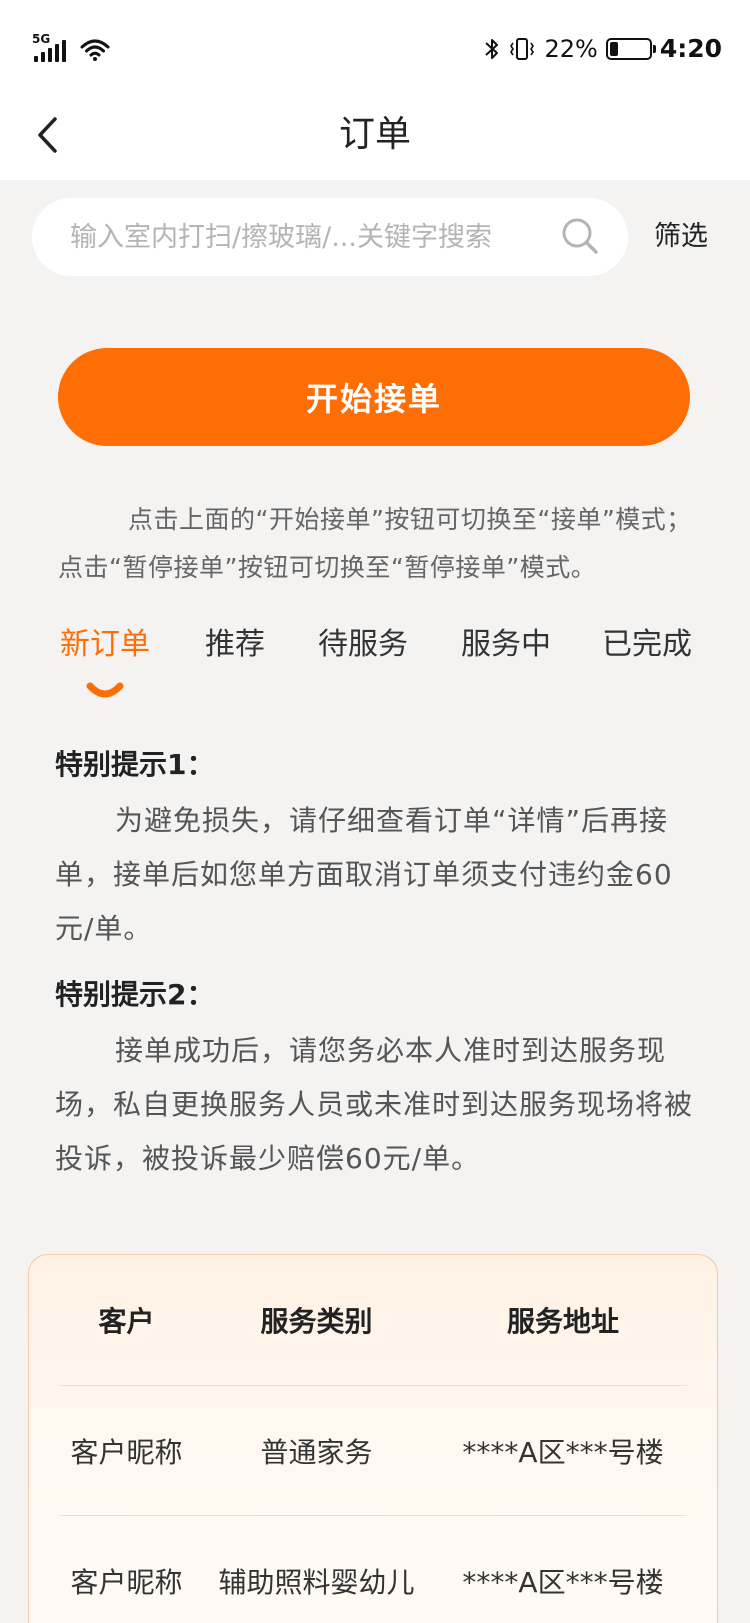  Describe the element at coordinates (630, 48) in the screenshot. I see `battery-icon` at that location.